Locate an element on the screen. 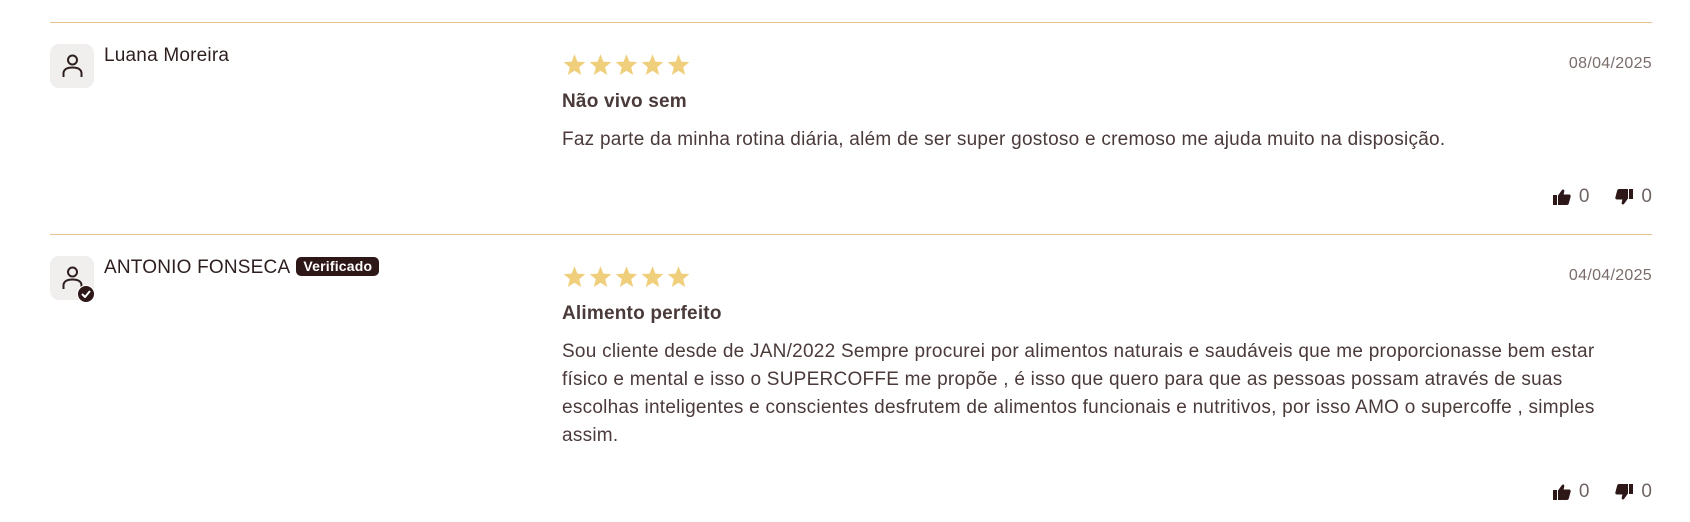  verified-badge: Verificado is located at coordinates (338, 266).